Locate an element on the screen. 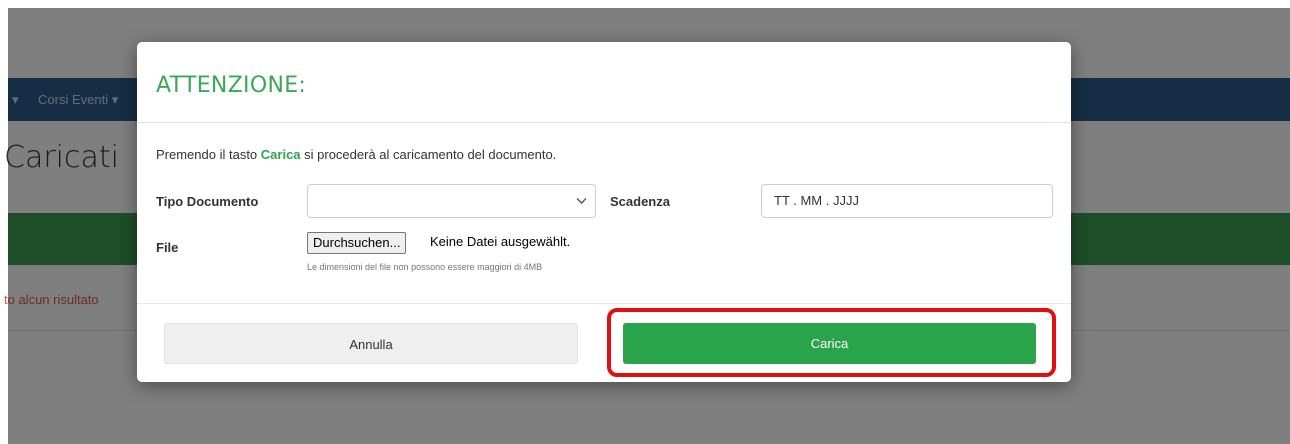 Image resolution: width=1290 pixels, height=444 pixels. tipo-documento-label: Tipo Documento is located at coordinates (207, 201).